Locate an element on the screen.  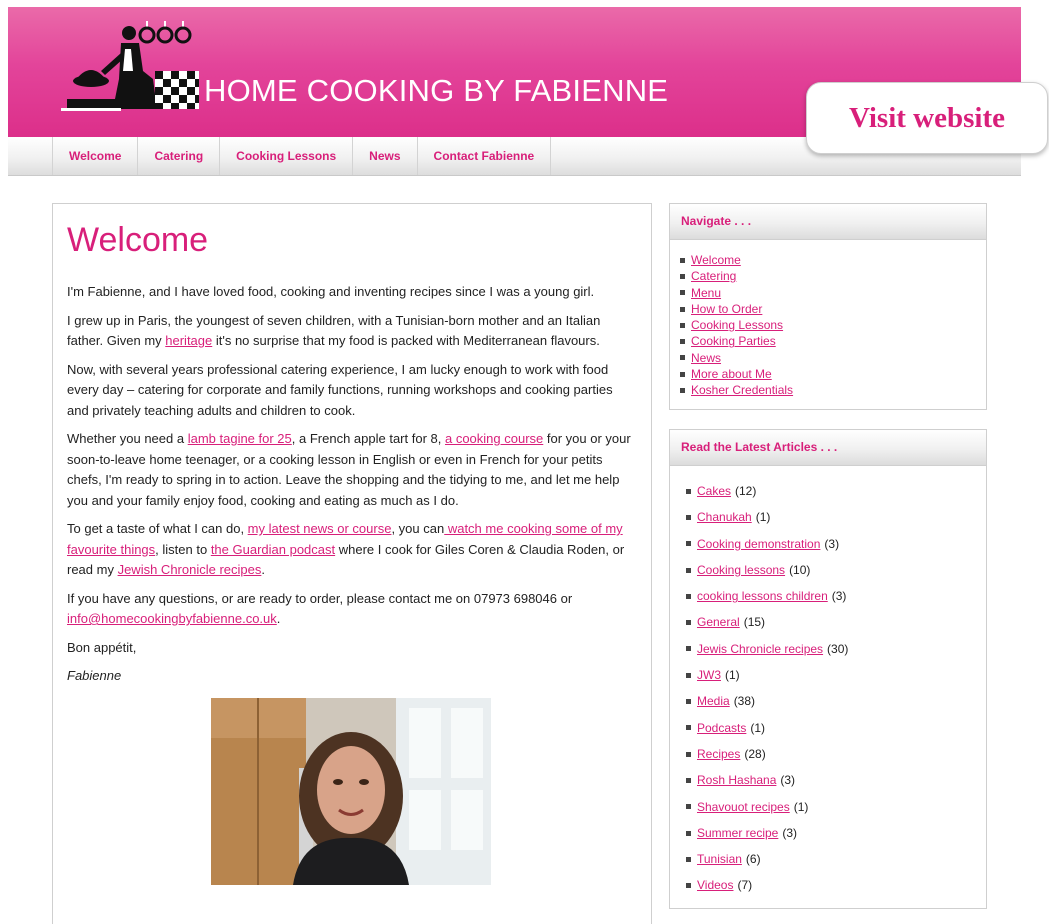
side-nav-news: News is located at coordinates (706, 358).